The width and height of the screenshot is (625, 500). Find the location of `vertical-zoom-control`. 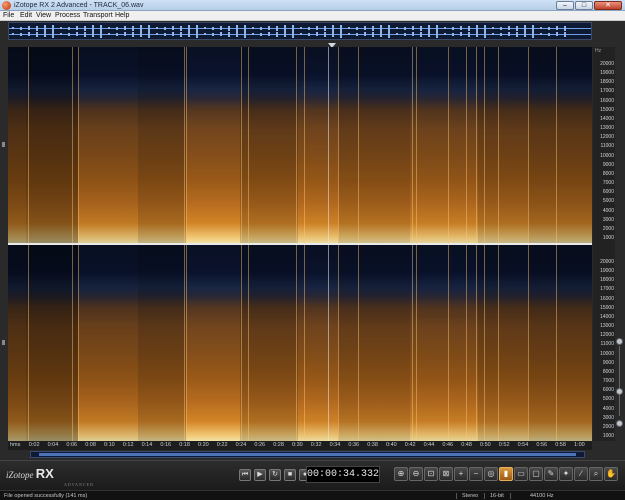

vertical-zoom-control is located at coordinates (619, 383).